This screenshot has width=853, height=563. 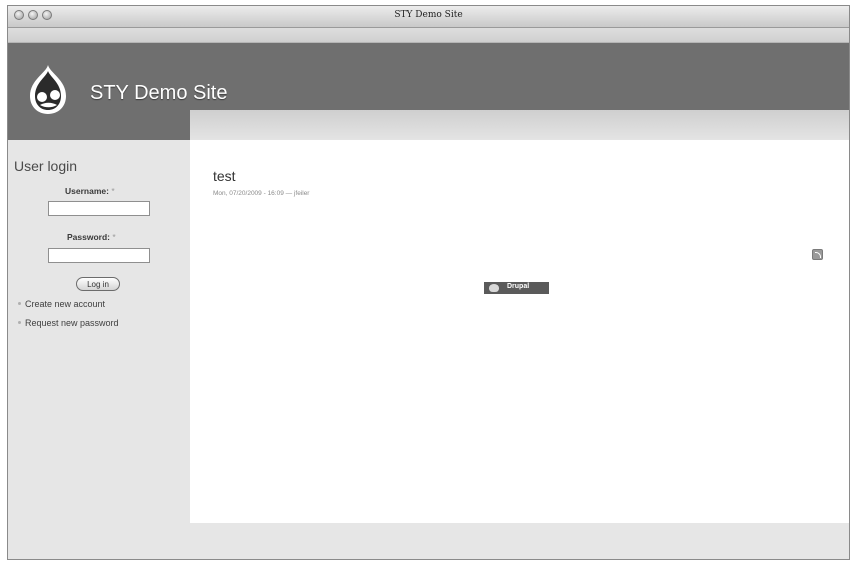 I want to click on drupal-drop-icon, so click(x=494, y=288).